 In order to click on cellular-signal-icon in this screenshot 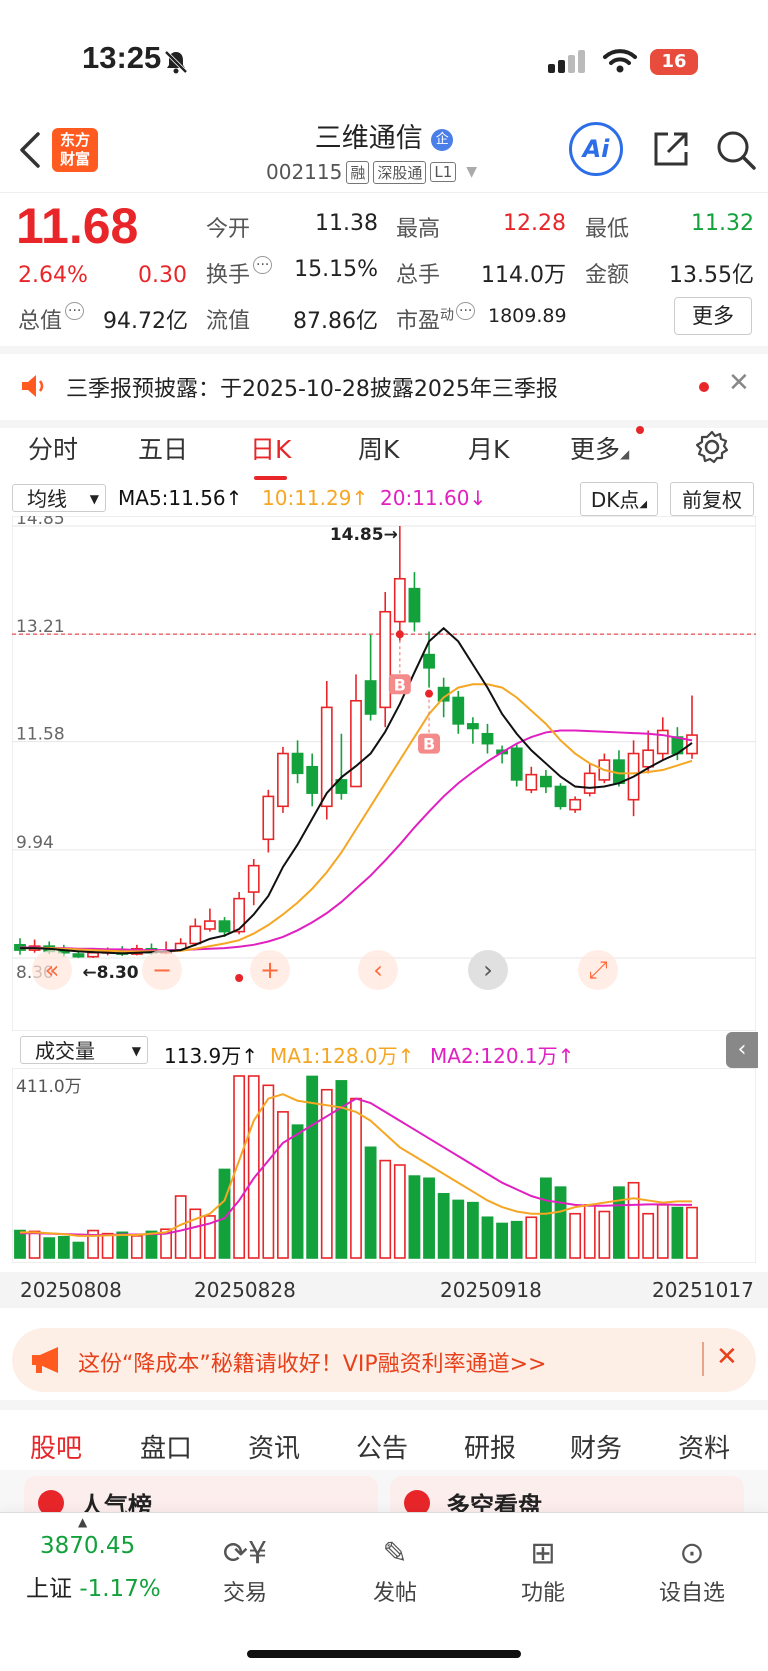, I will do `click(566, 61)`.